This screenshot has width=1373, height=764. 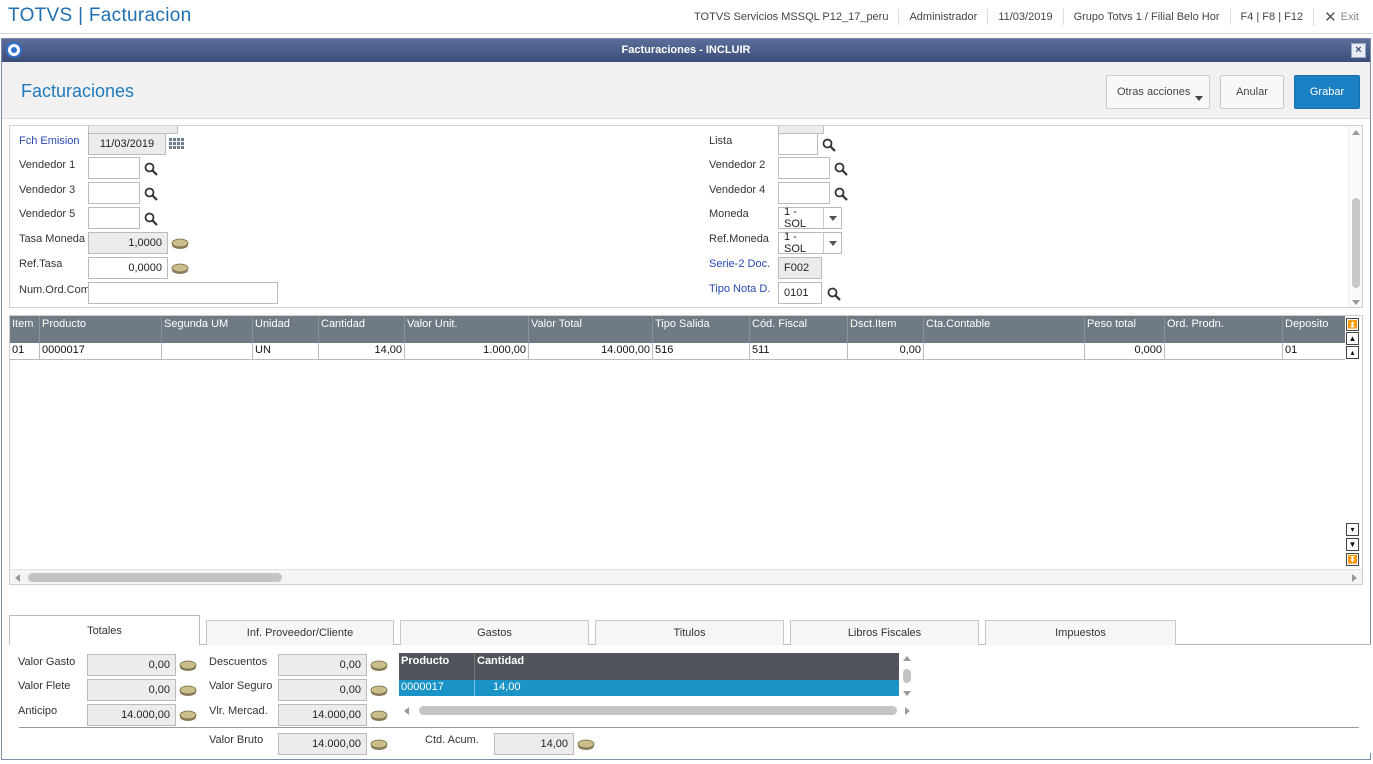 I want to click on vendedor3-field, so click(x=114, y=193).